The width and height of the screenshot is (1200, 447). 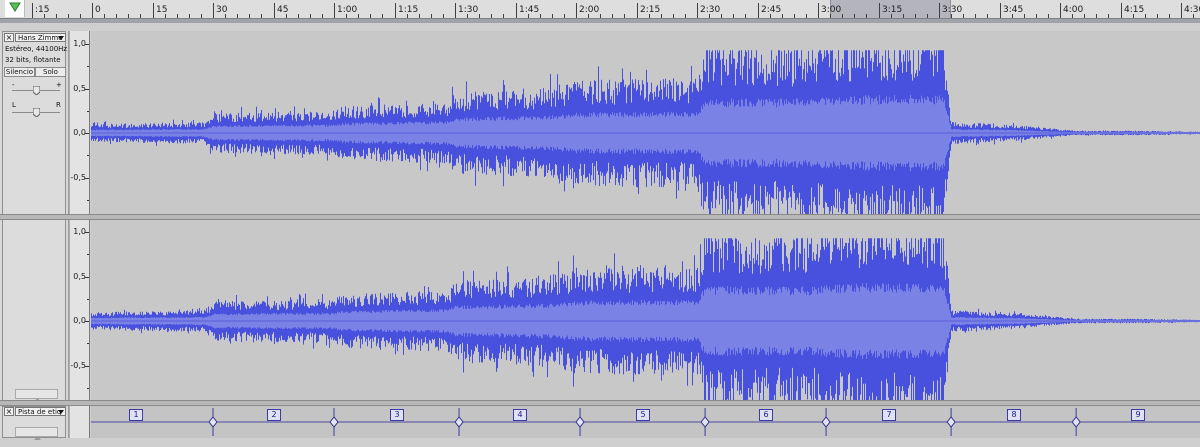 What do you see at coordinates (650, 10) in the screenshot?
I see `ruler-label: 2:15` at bounding box center [650, 10].